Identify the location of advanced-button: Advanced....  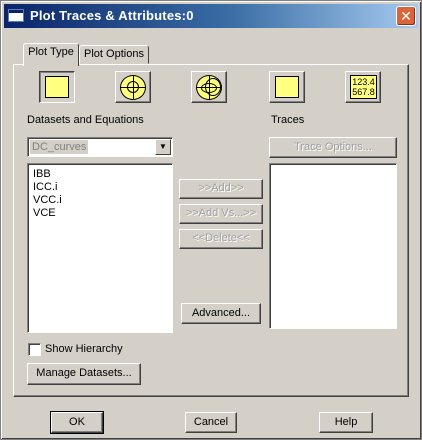
(221, 313).